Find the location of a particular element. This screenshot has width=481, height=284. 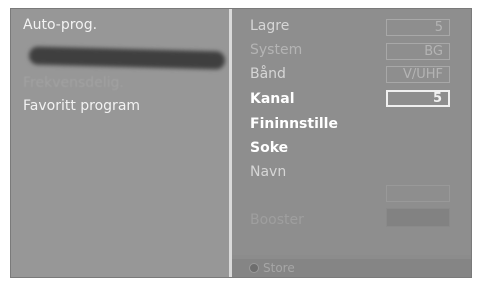

setting-value-name is located at coordinates (418, 193).